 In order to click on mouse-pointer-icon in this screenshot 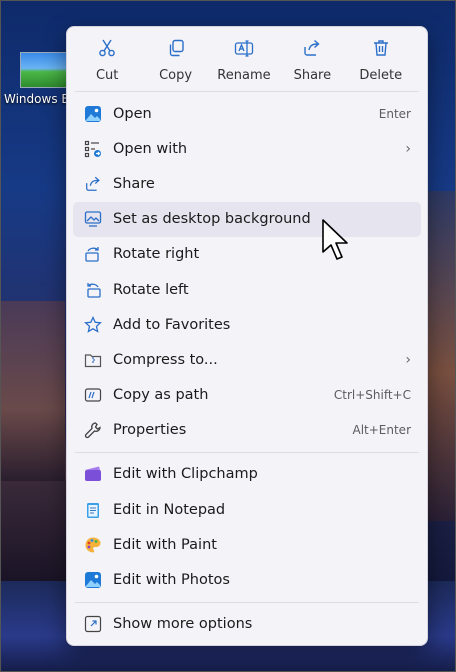, I will do `click(335, 239)`.